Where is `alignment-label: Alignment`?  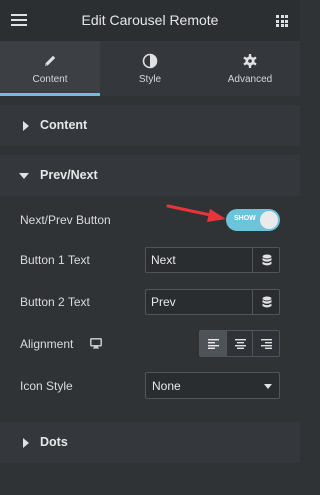 alignment-label: Alignment is located at coordinates (47, 344).